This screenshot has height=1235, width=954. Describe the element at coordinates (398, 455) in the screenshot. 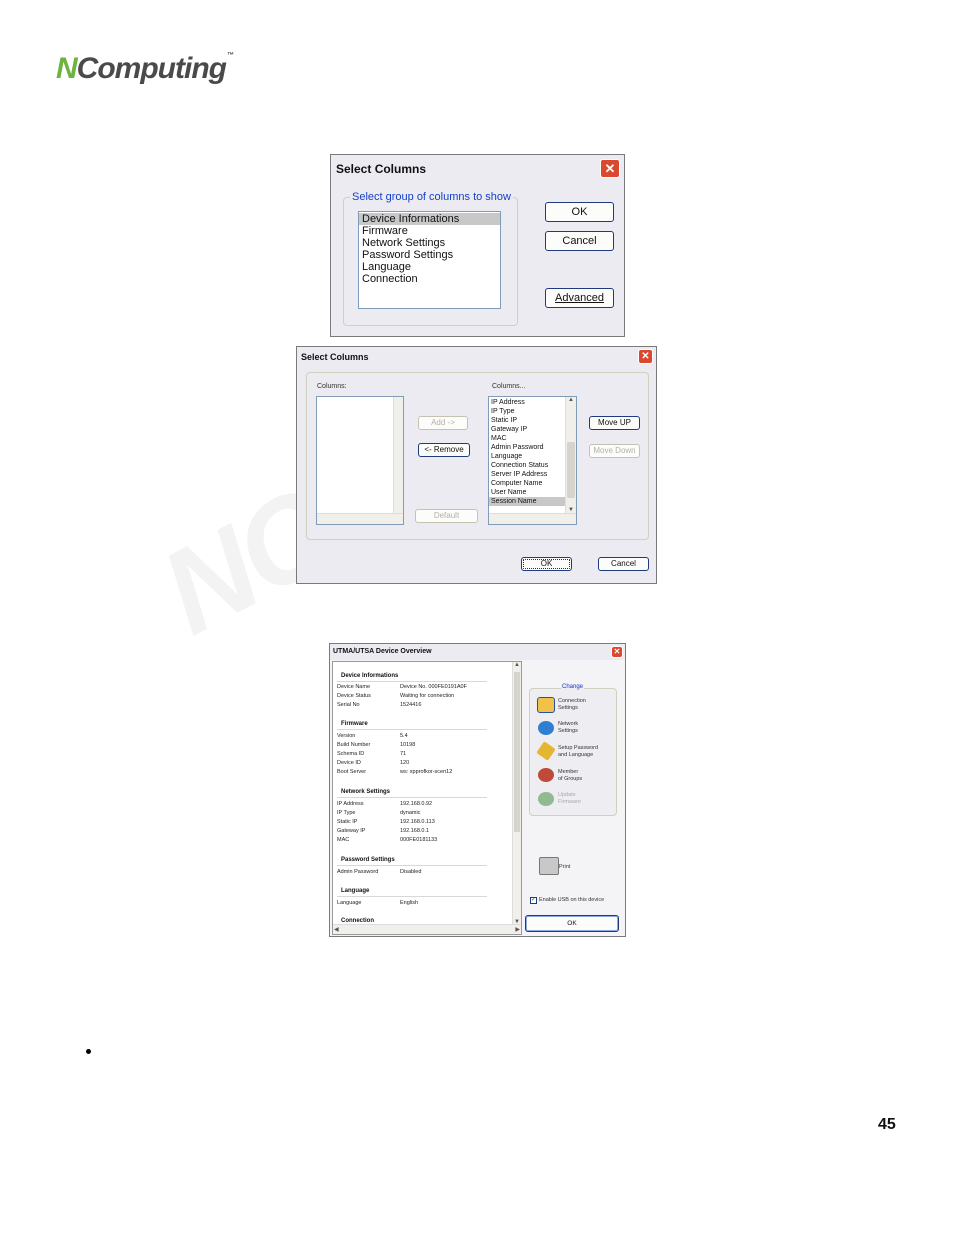

I see `vertical-scrollbar` at that location.